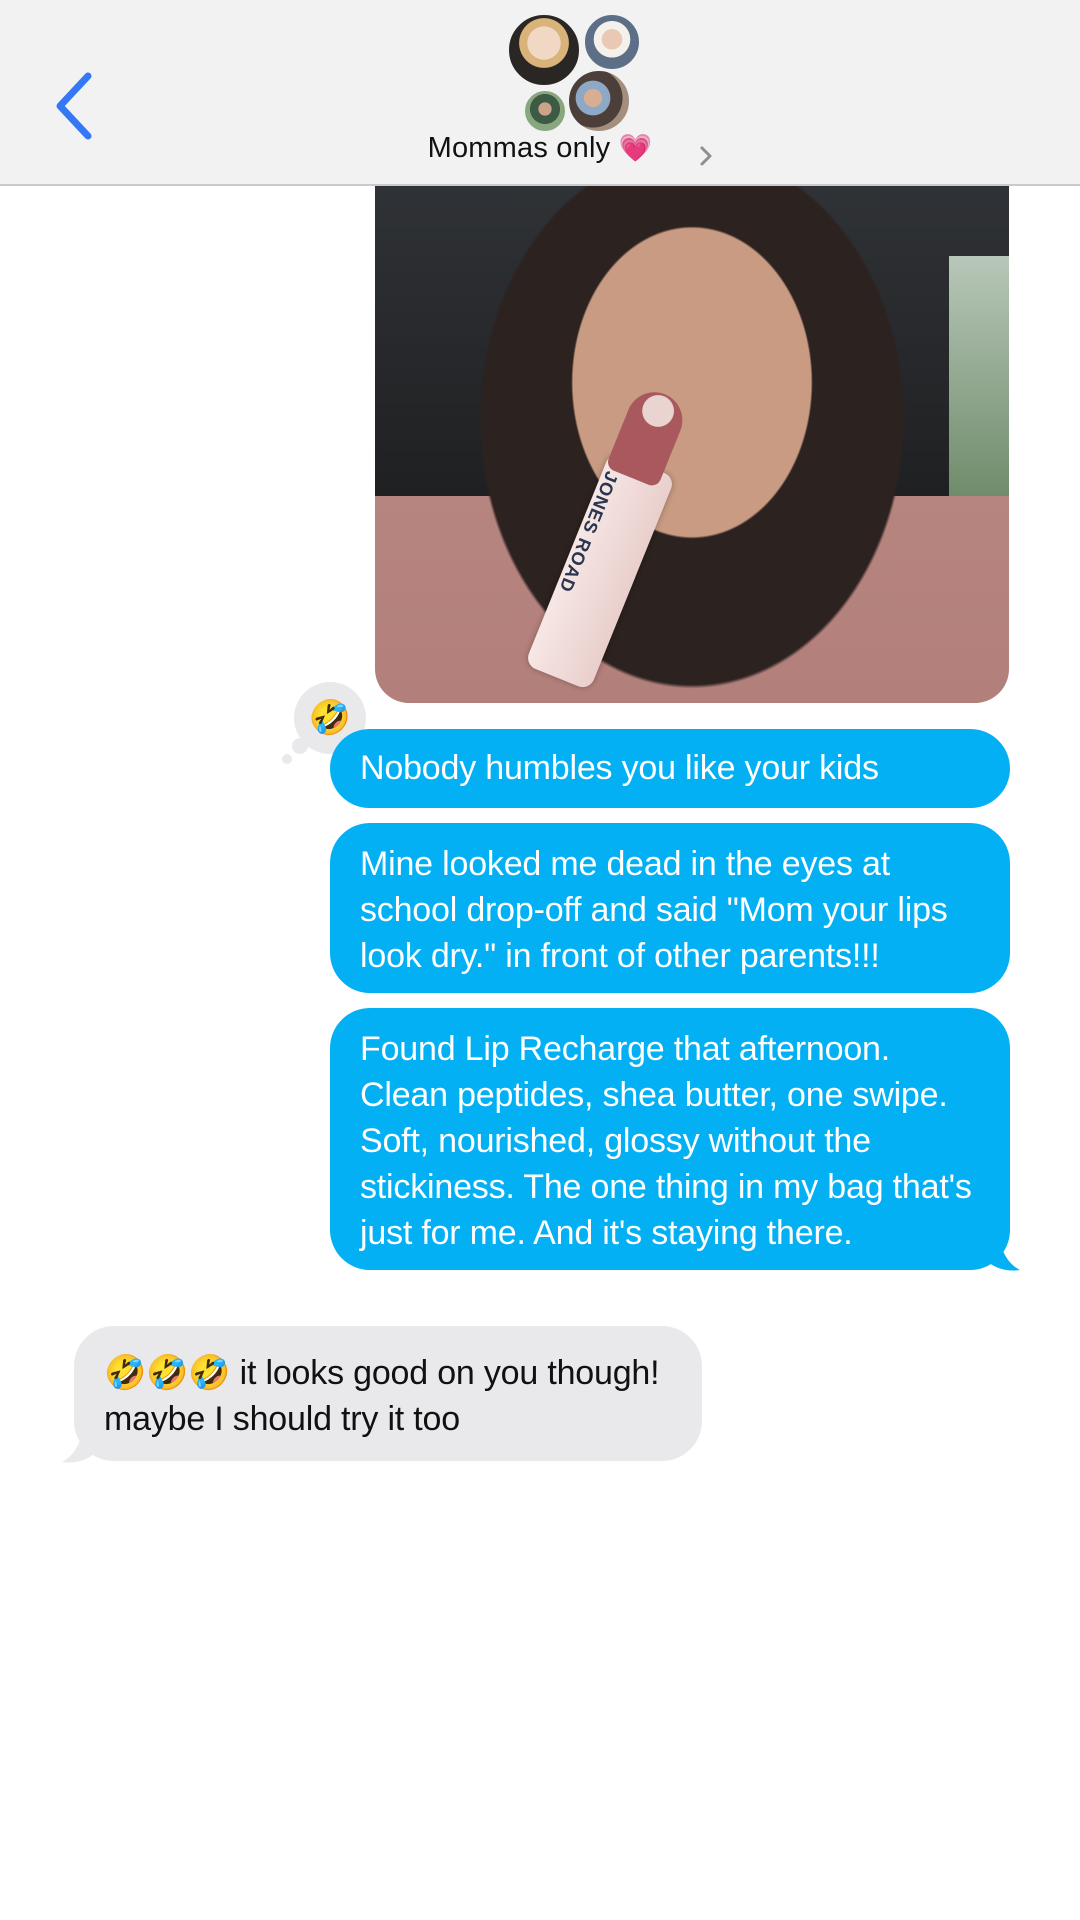  What do you see at coordinates (330, 718) in the screenshot?
I see `laughing-emoji-icon: 🤣` at bounding box center [330, 718].